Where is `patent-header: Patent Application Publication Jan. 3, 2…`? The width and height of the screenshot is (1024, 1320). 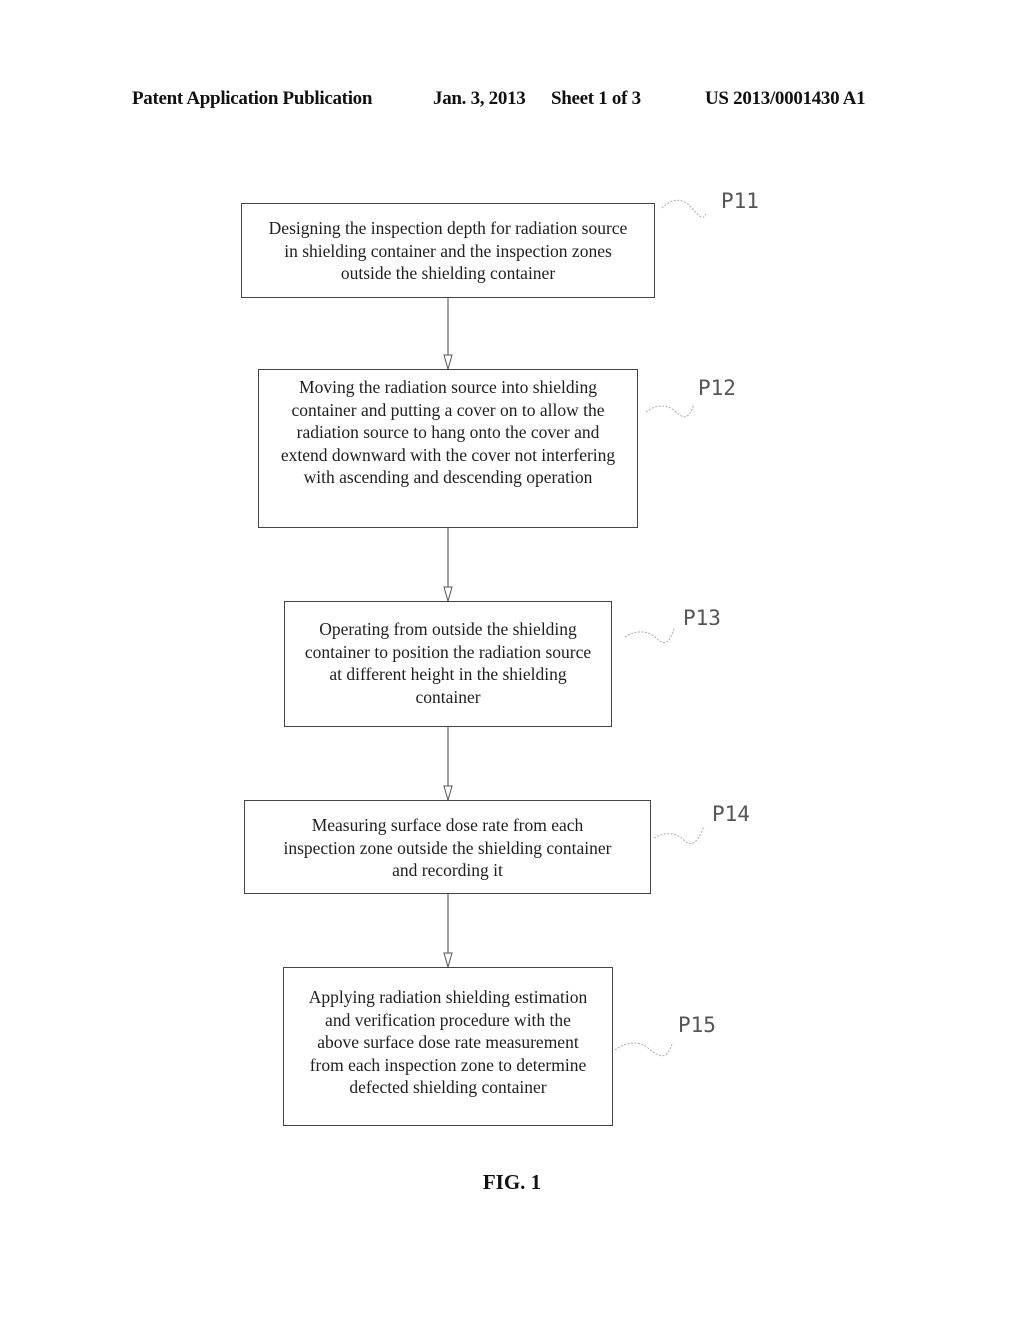
patent-header: Patent Application Publication Jan. 3, 2… is located at coordinates (512, 101).